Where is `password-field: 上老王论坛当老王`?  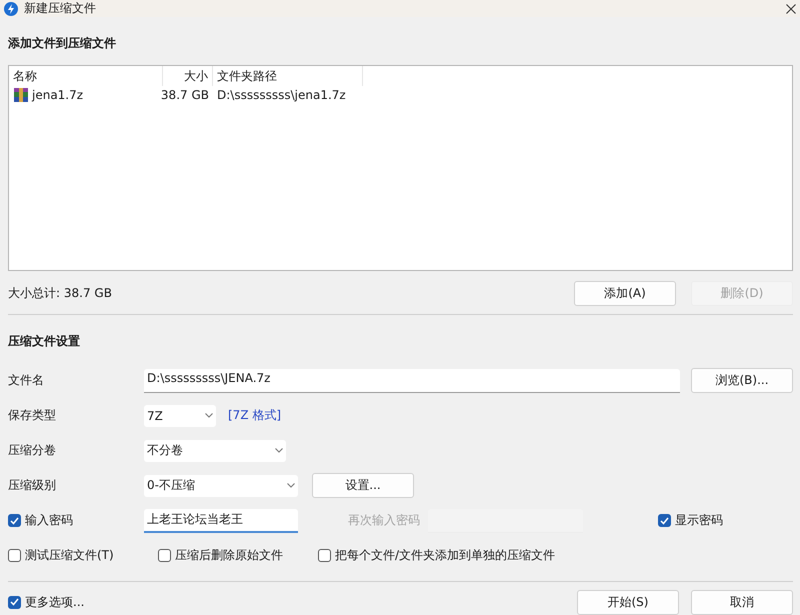
password-field: 上老王论坛当老王 is located at coordinates (221, 520).